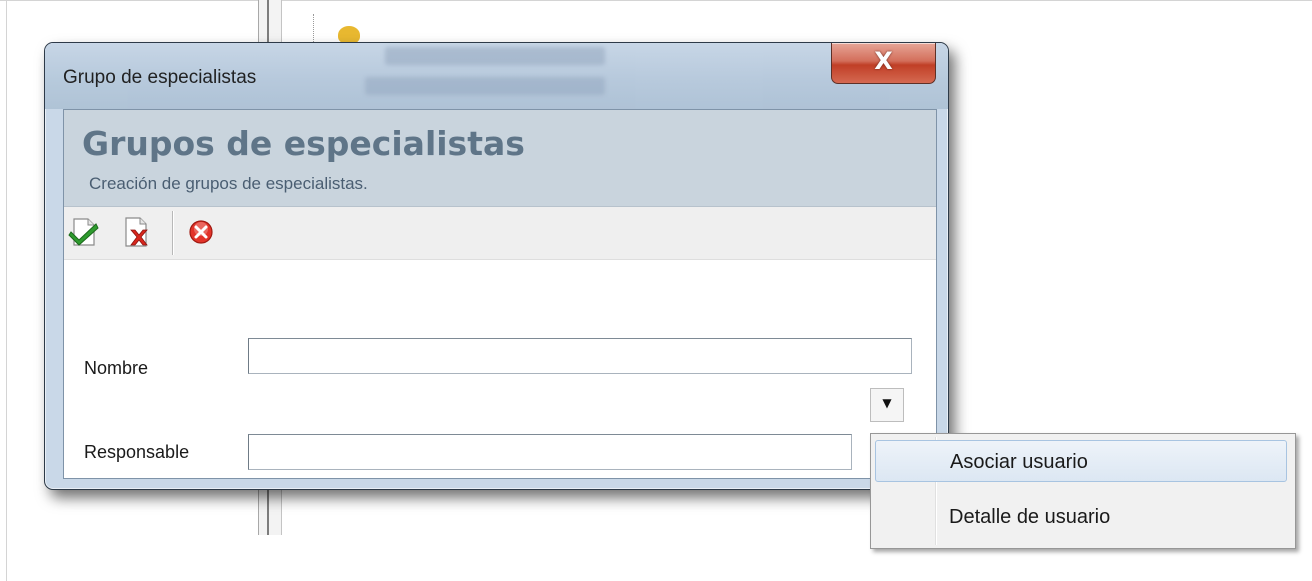 The width and height of the screenshot is (1312, 581). I want to click on responsable-label: Responsable, so click(137, 452).